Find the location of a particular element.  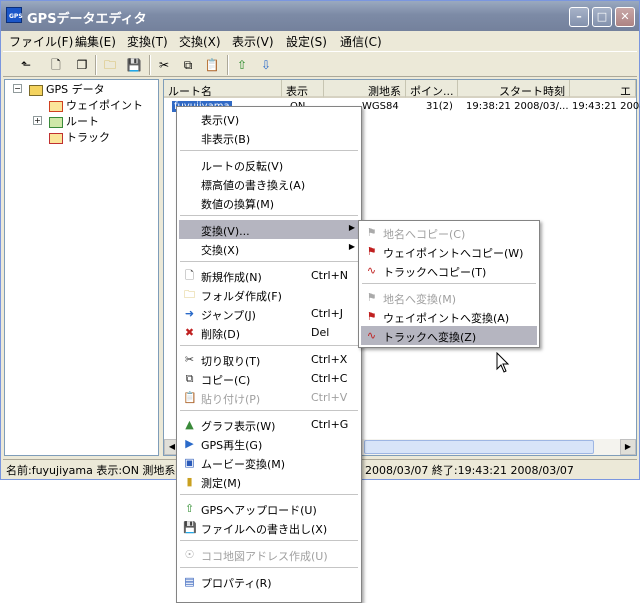

menu-item-20: ▶ GPS再生(G) is located at coordinates (269, 443).